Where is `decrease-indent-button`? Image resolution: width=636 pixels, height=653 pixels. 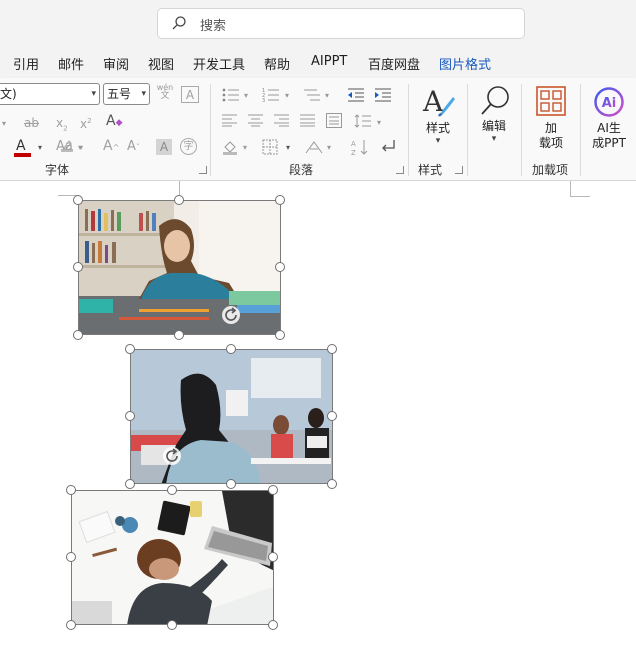
decrease-indent-button is located at coordinates (356, 97).